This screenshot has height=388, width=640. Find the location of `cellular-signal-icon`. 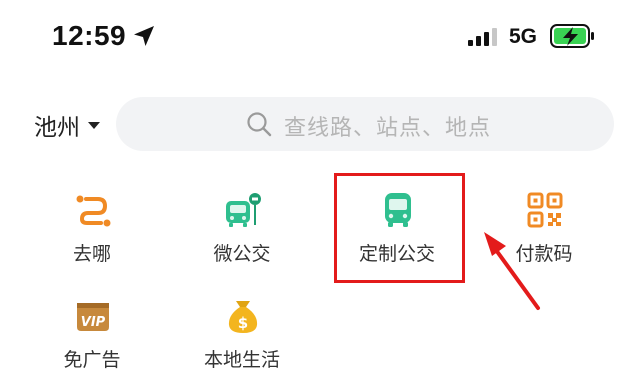

cellular-signal-icon is located at coordinates (482, 37).